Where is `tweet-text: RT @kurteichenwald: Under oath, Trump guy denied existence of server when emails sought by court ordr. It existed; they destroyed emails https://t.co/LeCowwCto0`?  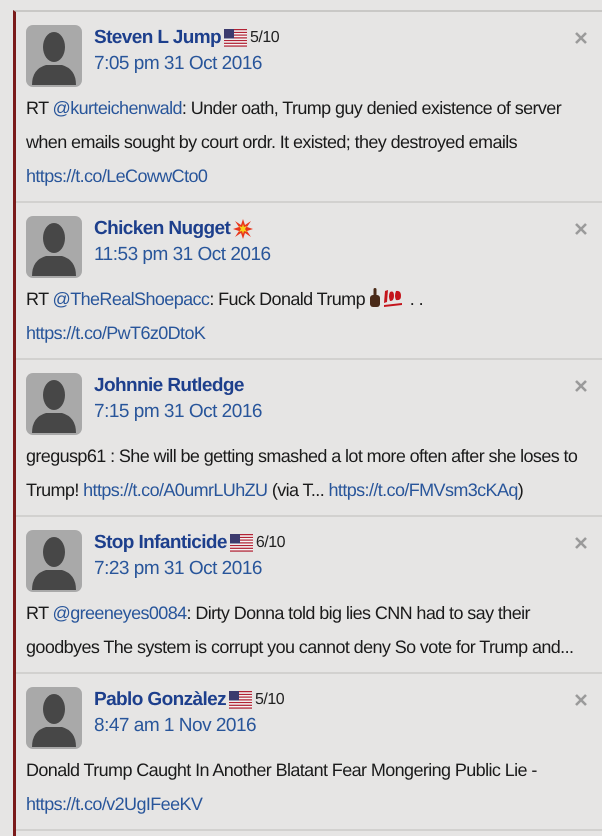
tweet-text: RT @kurteichenwald: Under oath, Trump guy denied existence of server when emails sought by court ordr. It existed; they destroyed emails https://t.co/LeCowwCto0 is located at coordinates (294, 142).